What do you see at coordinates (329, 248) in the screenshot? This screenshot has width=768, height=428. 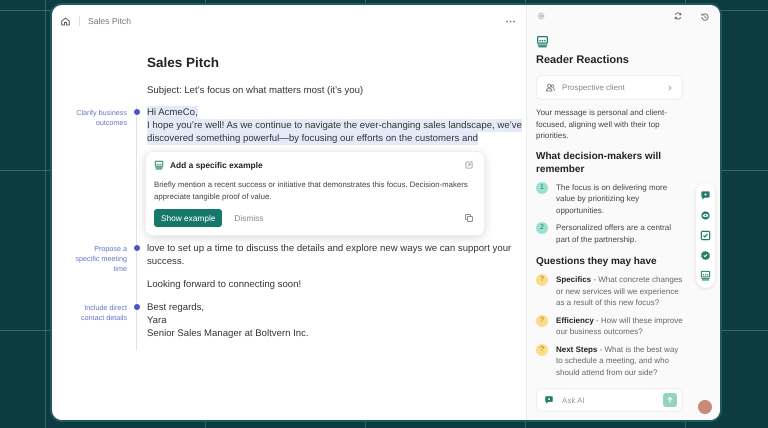 I see `body-text-line: love to set up a time to discuss the details and explore new ways we can support your` at bounding box center [329, 248].